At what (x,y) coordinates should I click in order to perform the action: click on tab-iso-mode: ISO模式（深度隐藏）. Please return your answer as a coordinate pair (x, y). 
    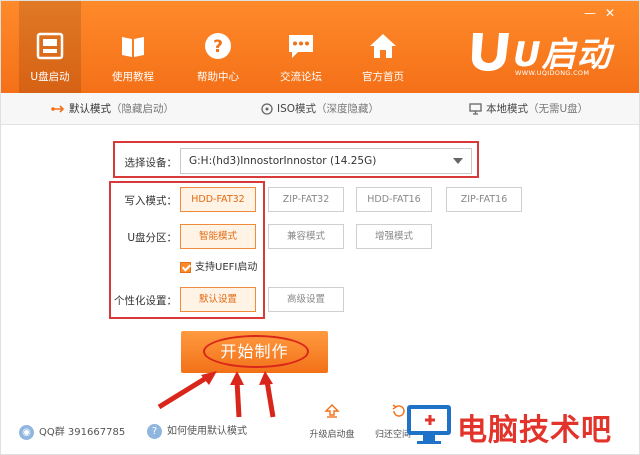
    Looking at the image, I should click on (320, 109).